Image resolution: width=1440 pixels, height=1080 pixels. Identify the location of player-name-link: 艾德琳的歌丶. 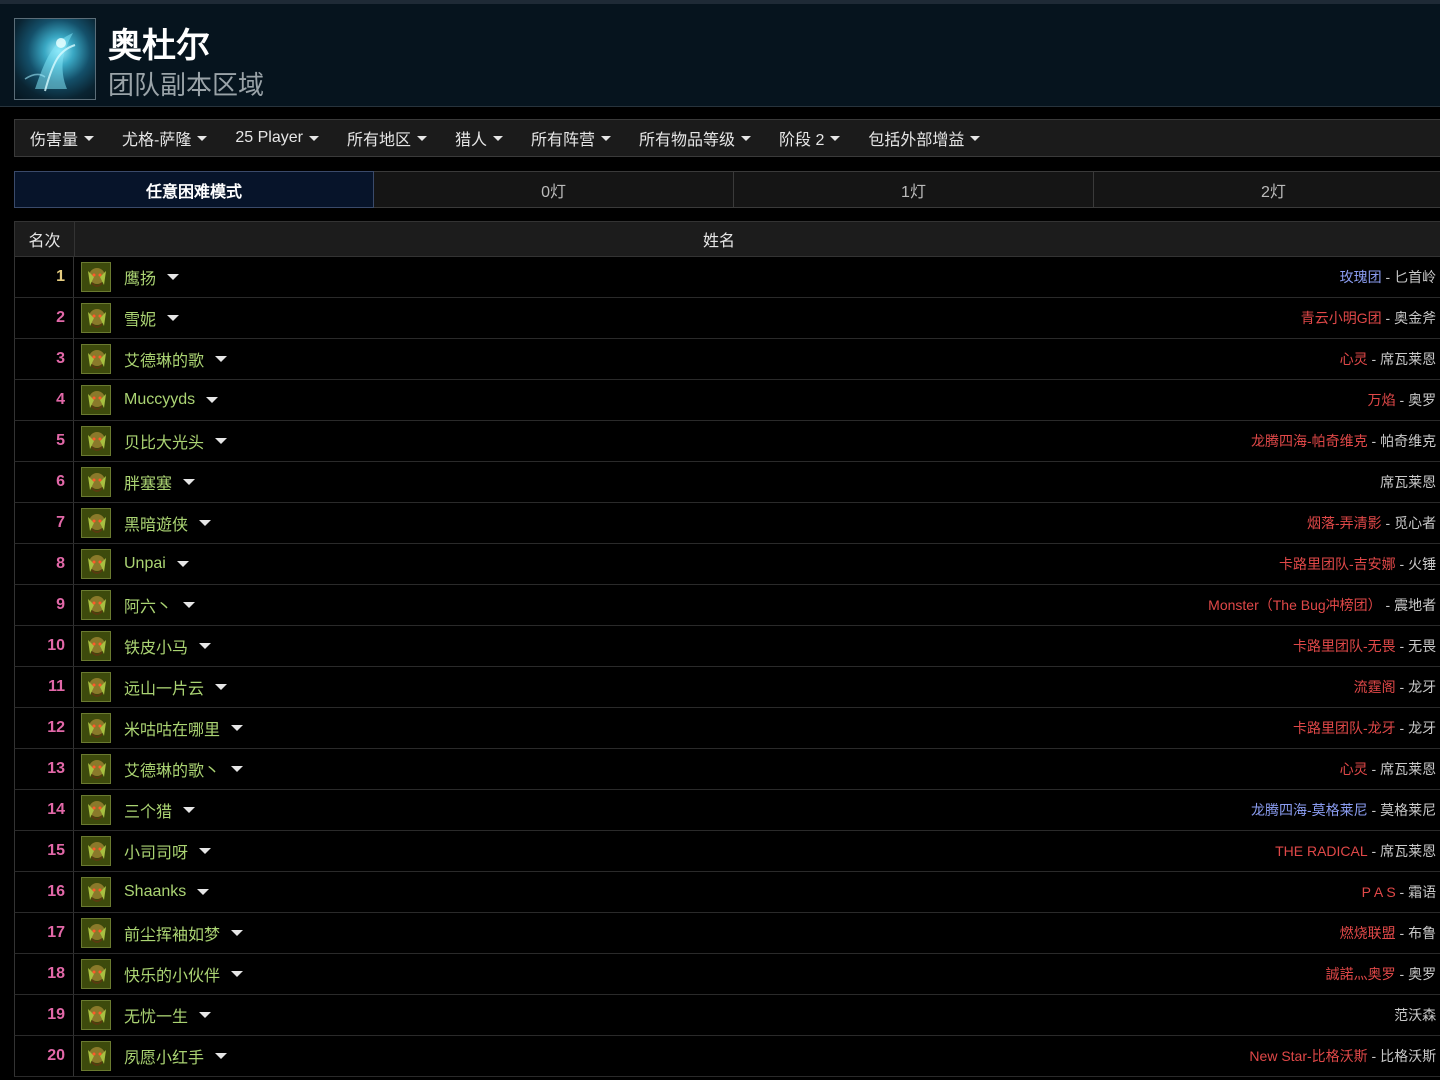
(172, 769).